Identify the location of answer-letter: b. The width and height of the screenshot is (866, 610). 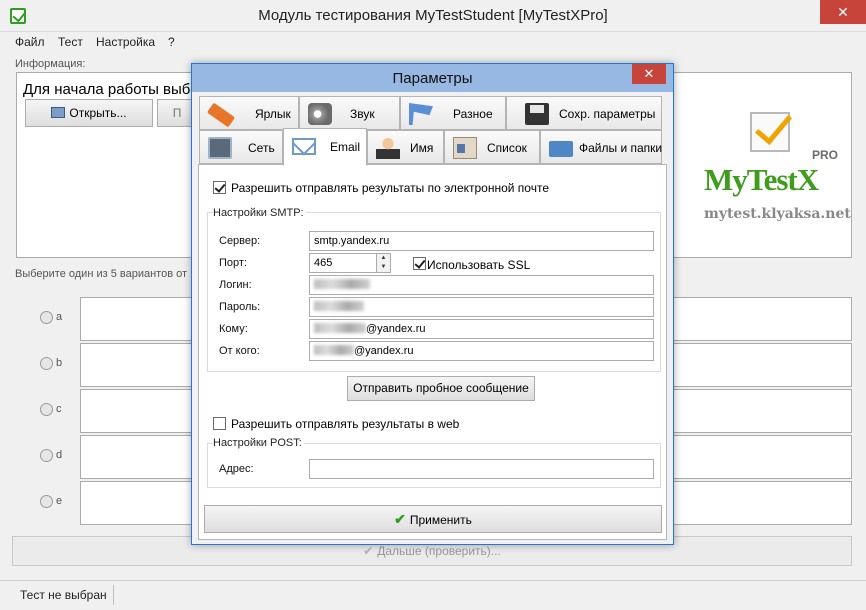
(59, 363).